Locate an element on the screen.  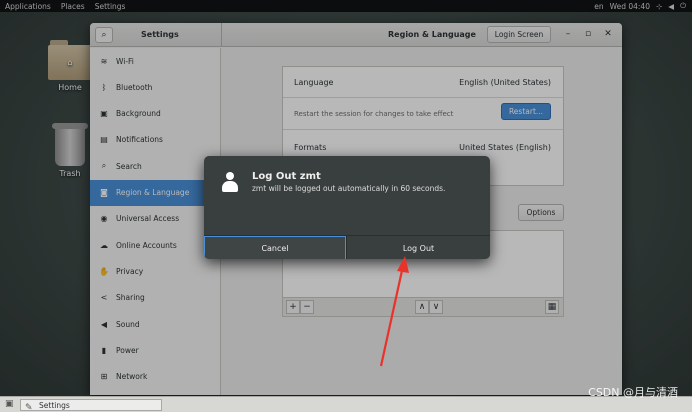
show-desktop-icon: ▣ is located at coordinates (9, 404).